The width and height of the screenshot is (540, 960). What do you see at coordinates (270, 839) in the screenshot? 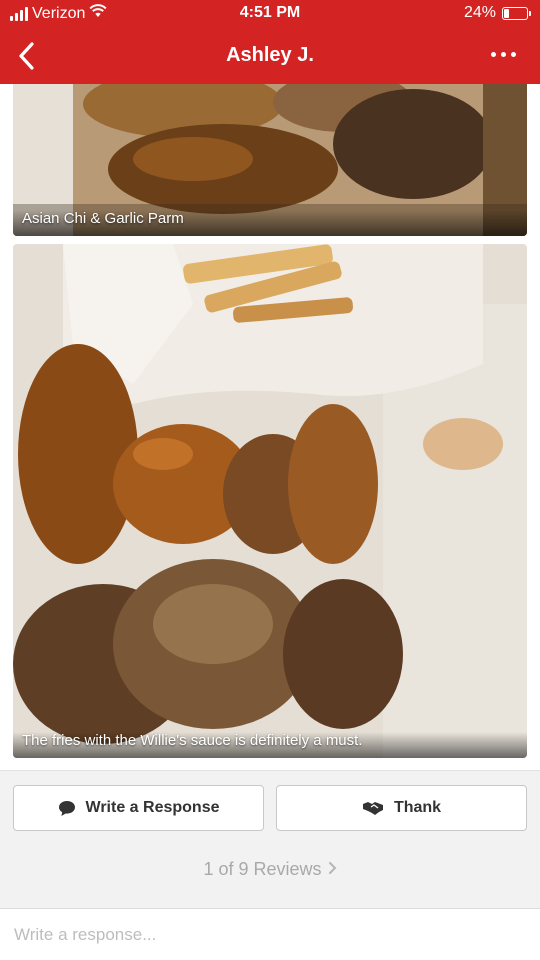
I see `review-actions: Write a Response Thank 1 of 9 Reviews` at bounding box center [270, 839].